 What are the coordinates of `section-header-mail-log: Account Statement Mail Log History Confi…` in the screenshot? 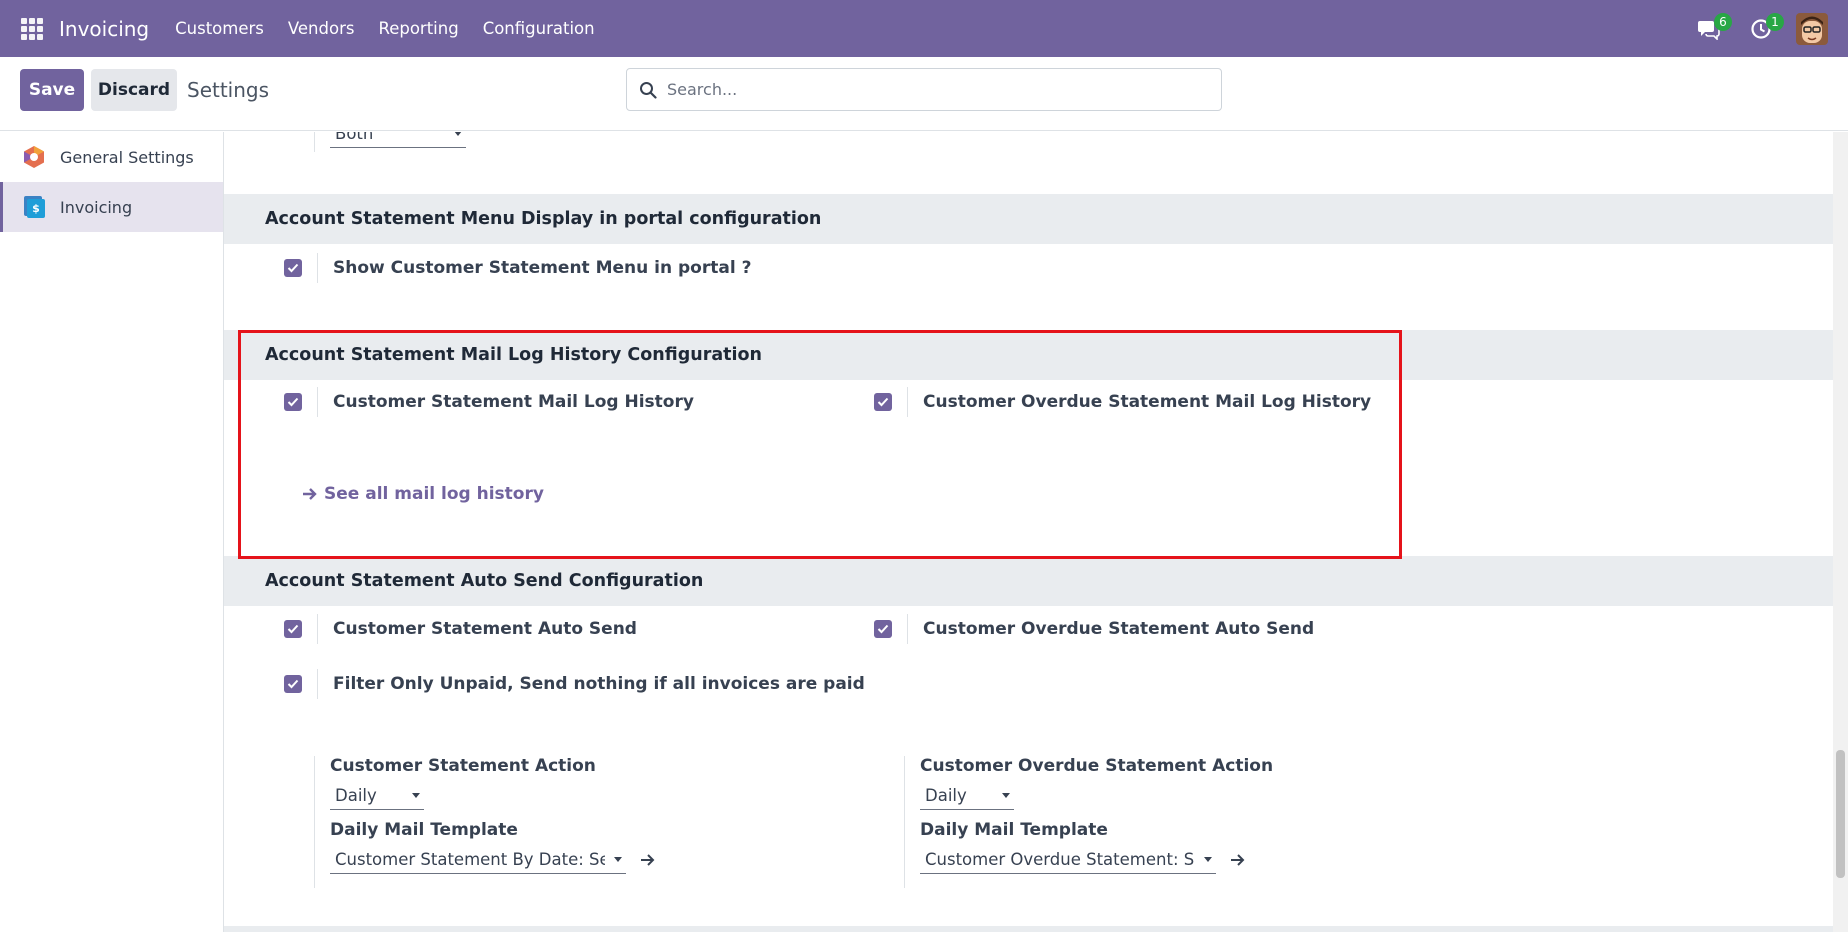 It's located at (1028, 355).